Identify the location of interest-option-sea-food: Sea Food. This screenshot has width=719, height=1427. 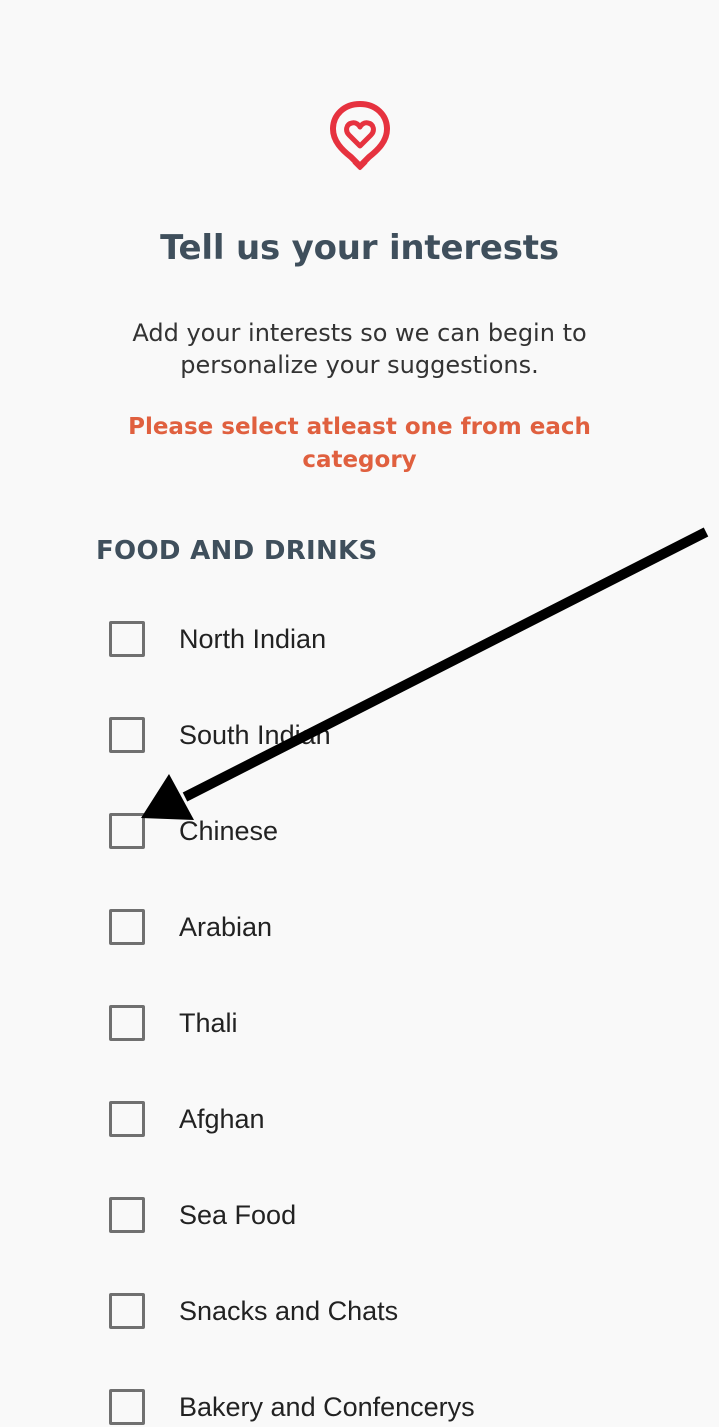
(202, 1215).